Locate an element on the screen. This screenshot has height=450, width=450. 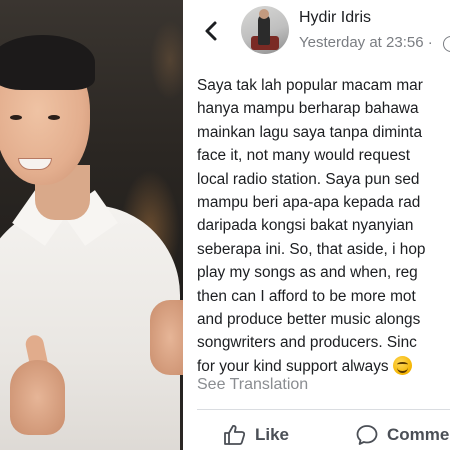
comment-label: Comme is located at coordinates (418, 434).